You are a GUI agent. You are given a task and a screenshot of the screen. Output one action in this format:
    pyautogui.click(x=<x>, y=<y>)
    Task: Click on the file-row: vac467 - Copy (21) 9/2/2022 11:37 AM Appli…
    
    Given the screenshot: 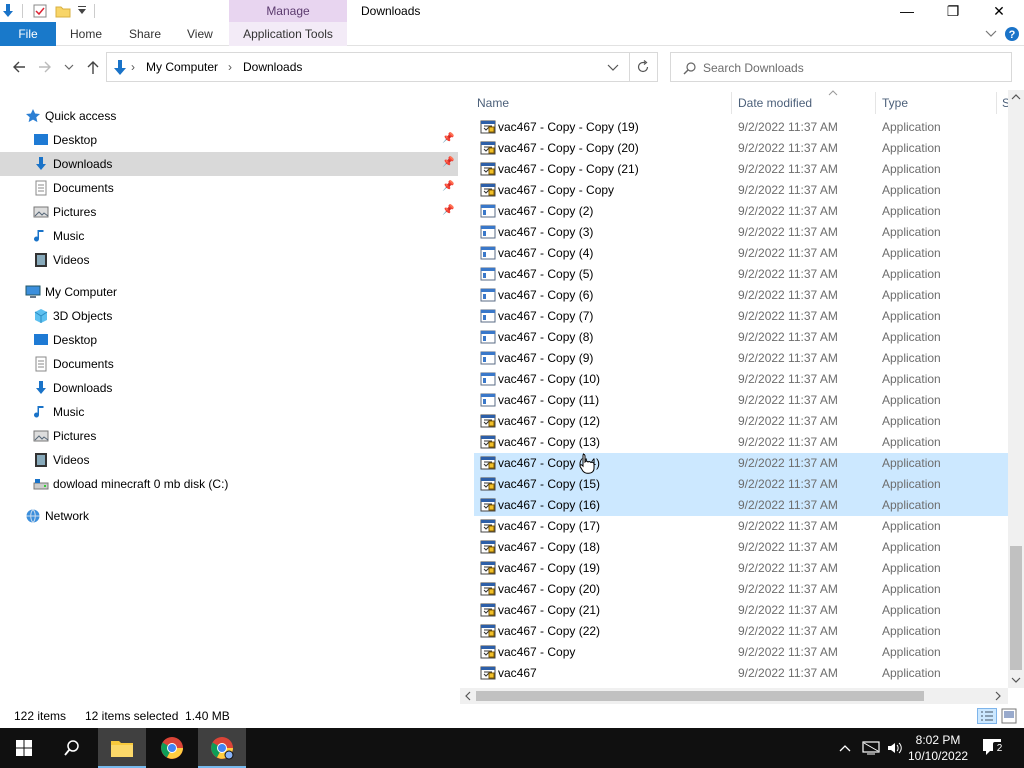 What is the action you would take?
    pyautogui.click(x=741, y=610)
    